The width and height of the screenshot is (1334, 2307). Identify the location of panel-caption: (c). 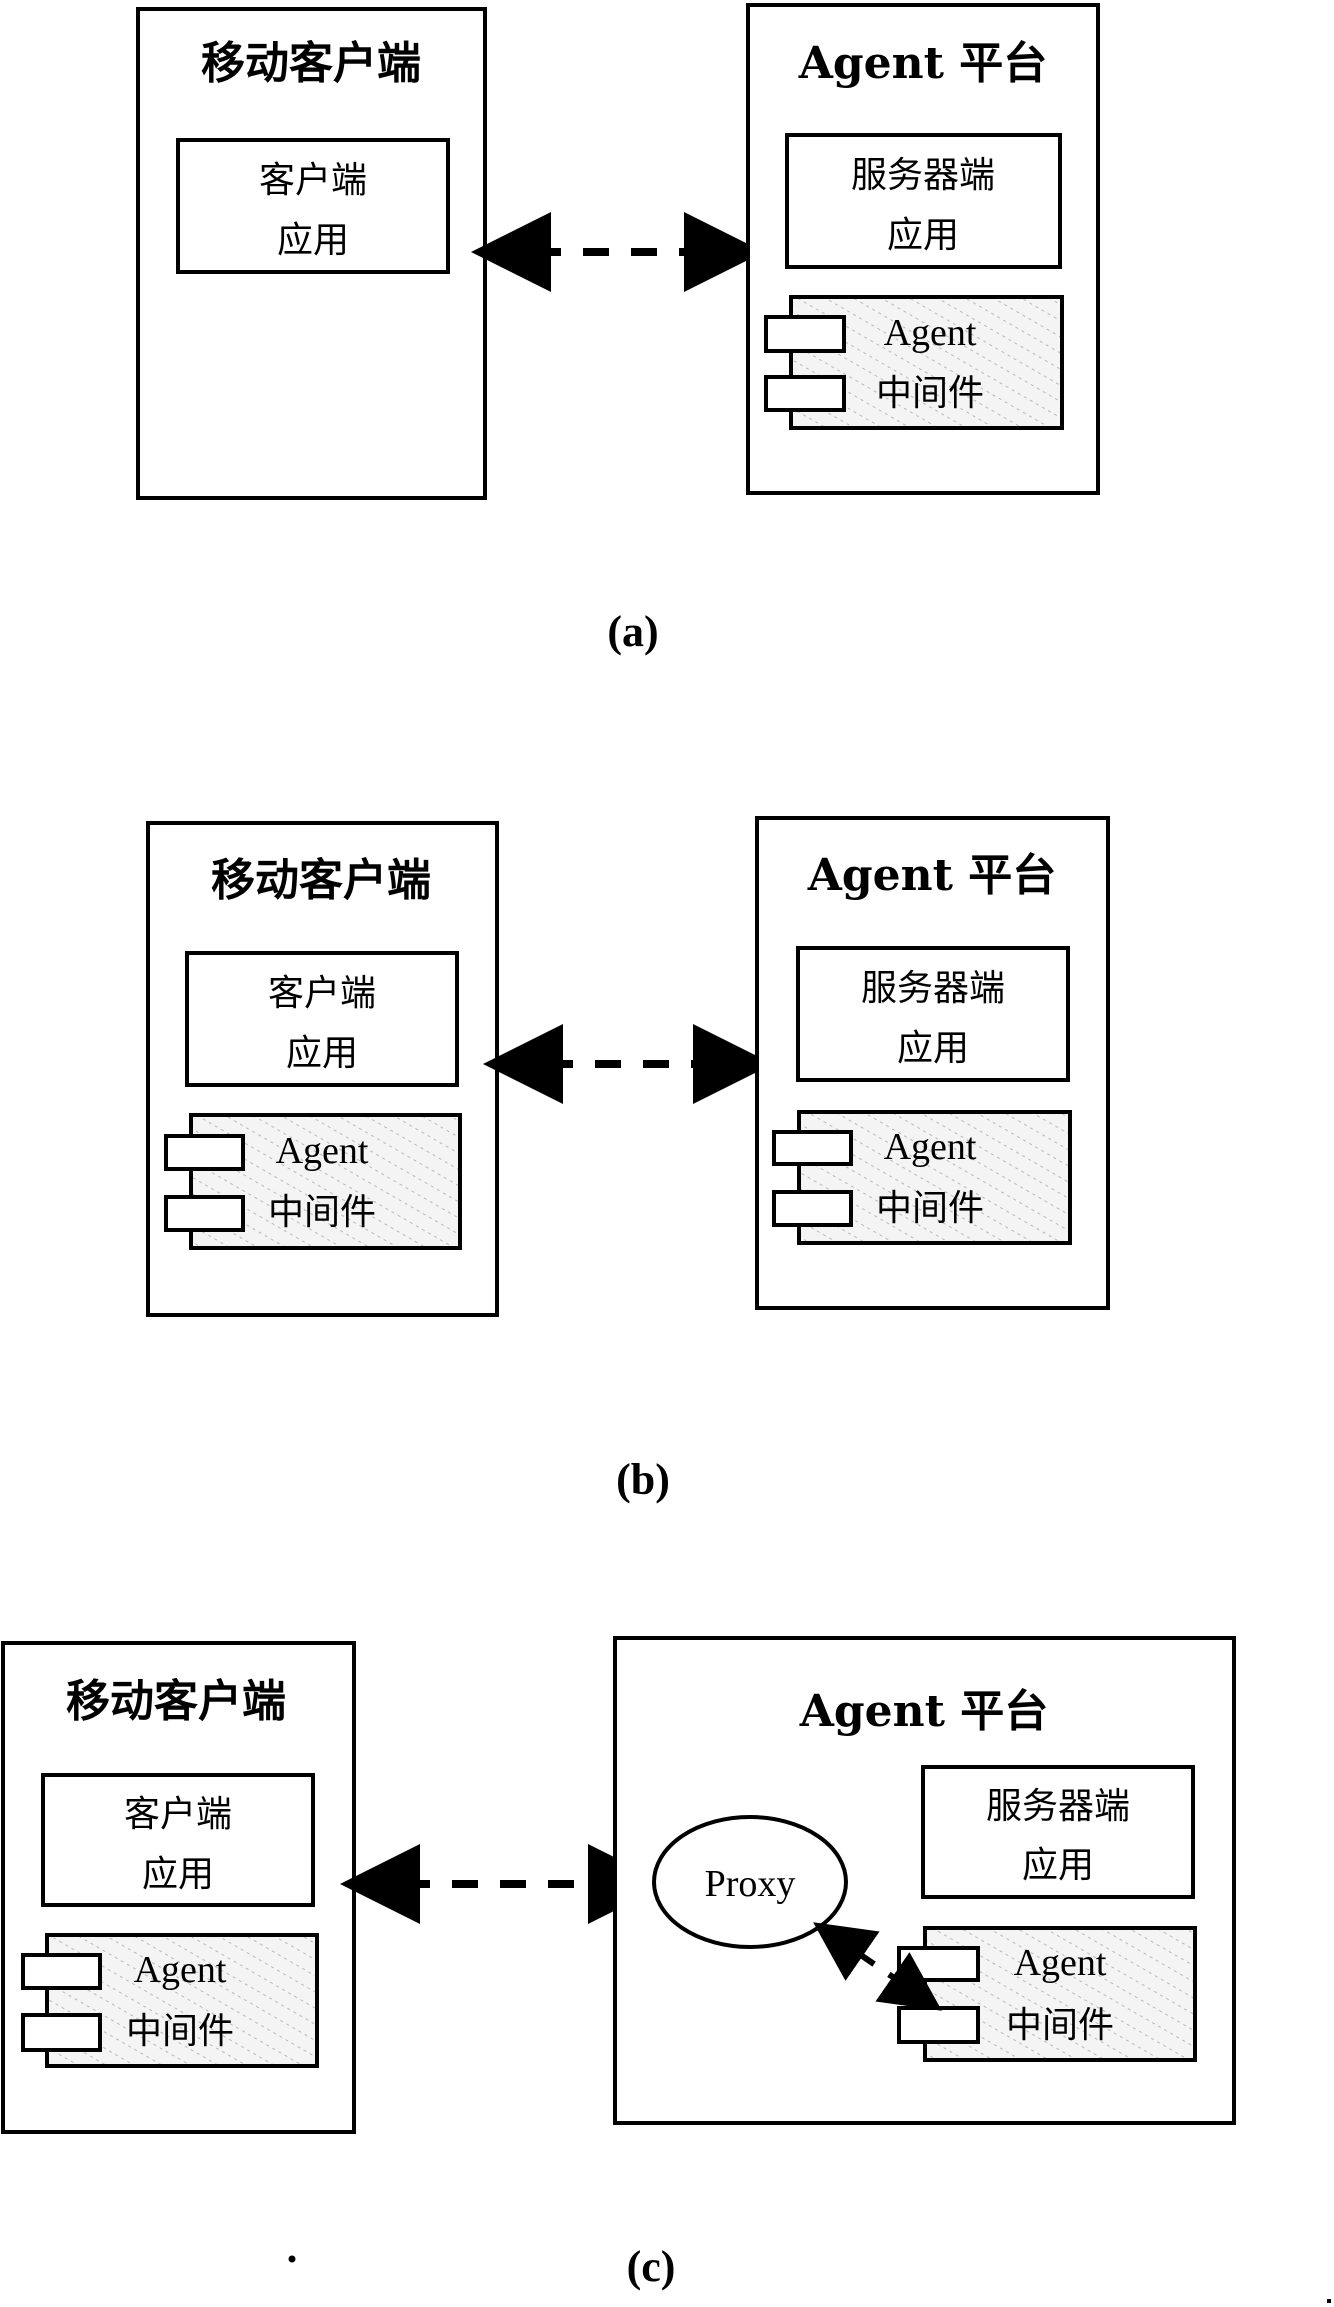
(651, 2266).